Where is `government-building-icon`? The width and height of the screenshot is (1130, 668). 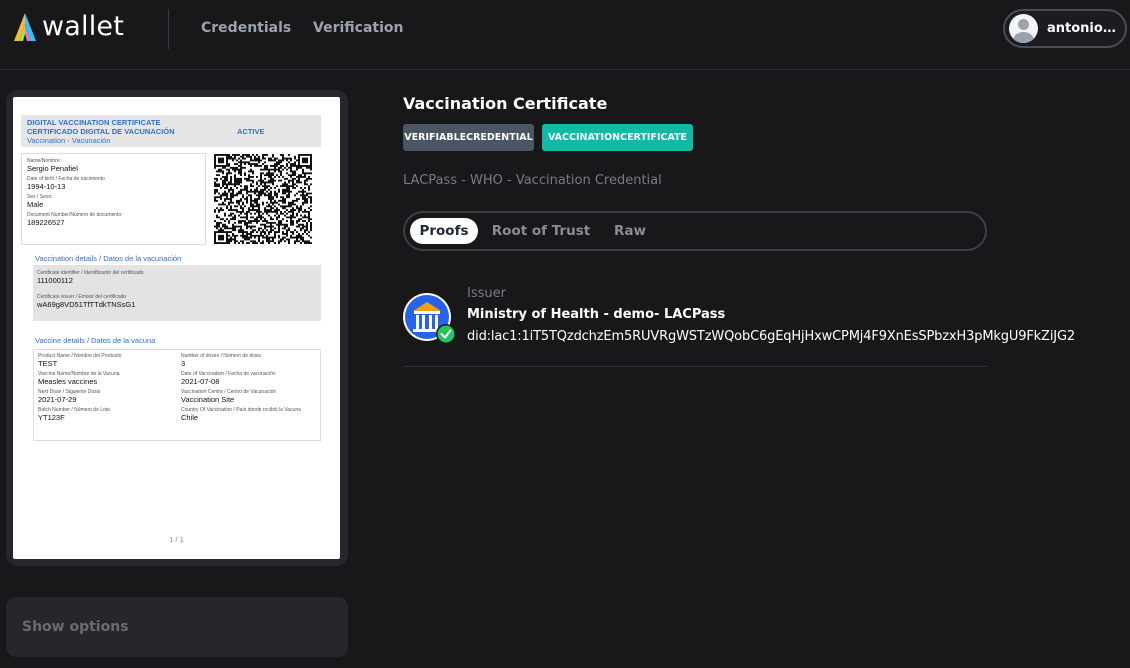
government-building-icon is located at coordinates (429, 318).